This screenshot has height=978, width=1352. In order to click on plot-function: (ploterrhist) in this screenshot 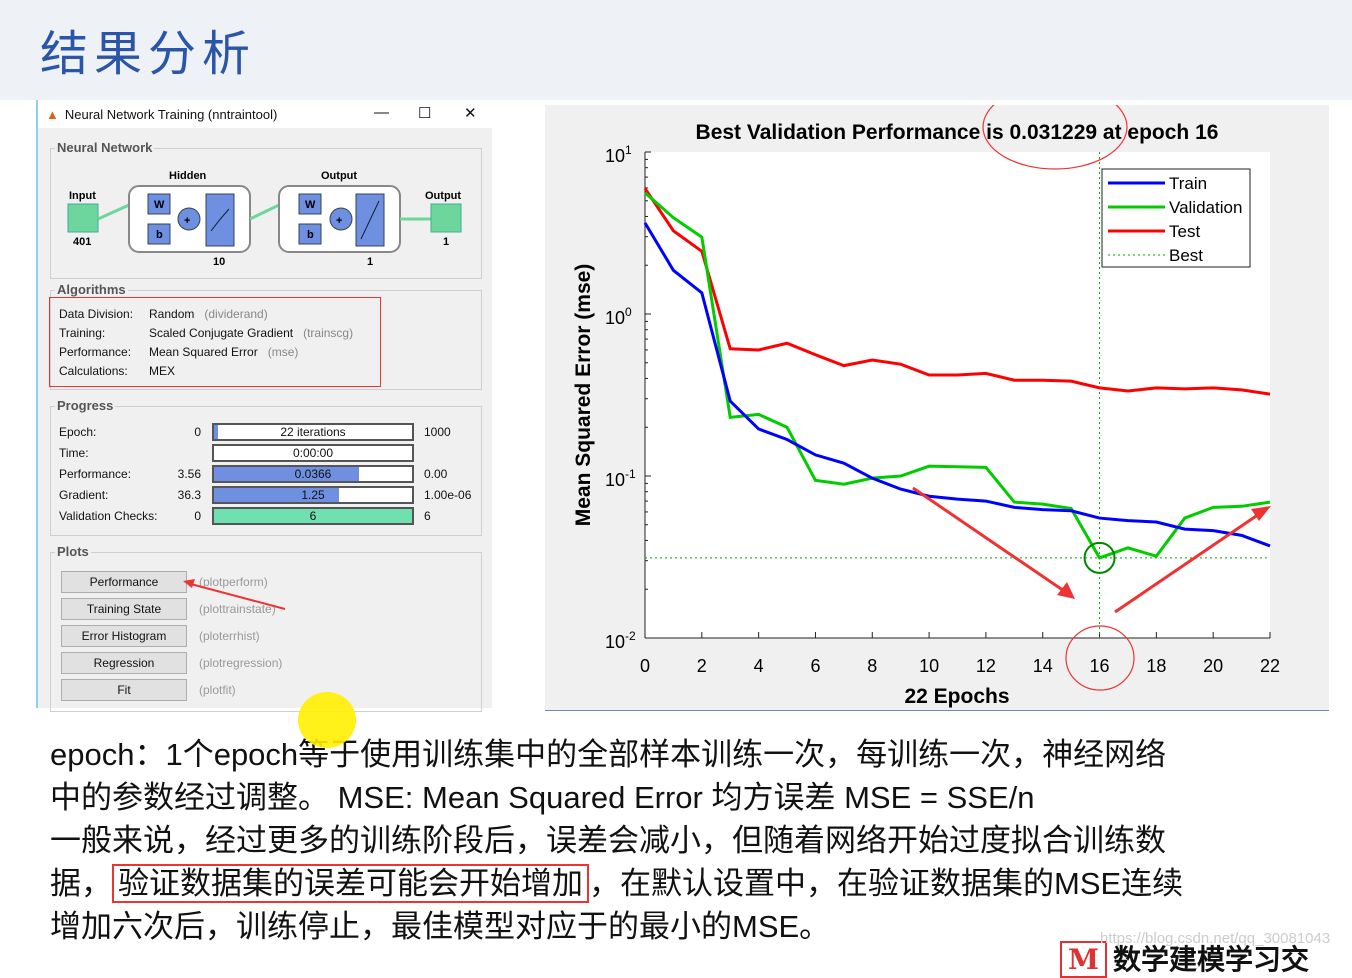, I will do `click(229, 636)`.